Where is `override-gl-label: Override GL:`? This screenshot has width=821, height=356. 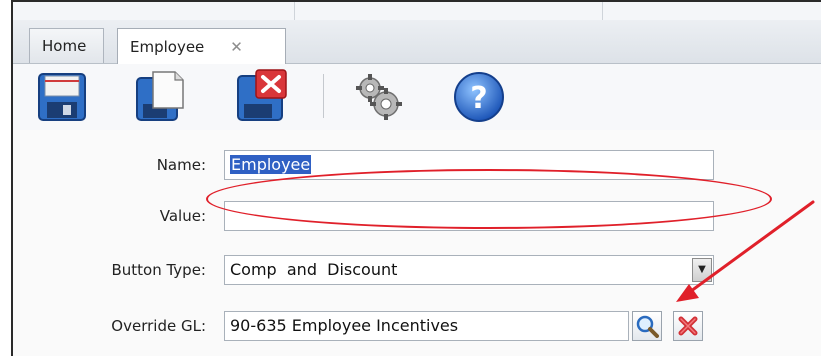 override-gl-label: Override GL: is located at coordinates (158, 326).